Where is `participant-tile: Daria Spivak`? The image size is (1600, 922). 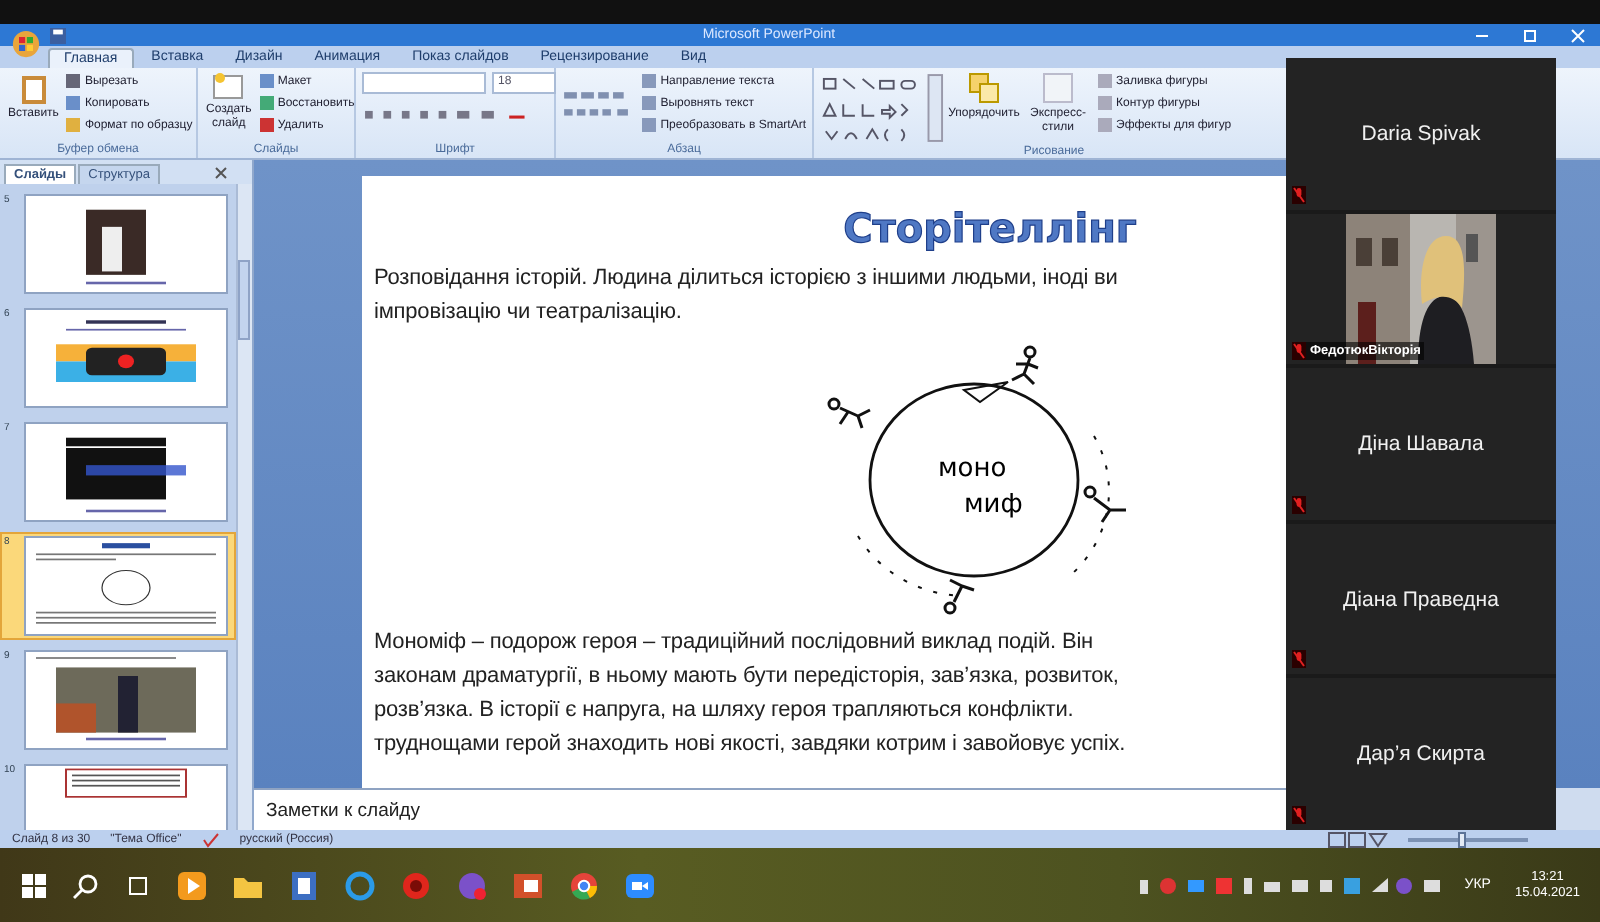 participant-tile: Daria Spivak is located at coordinates (1421, 134).